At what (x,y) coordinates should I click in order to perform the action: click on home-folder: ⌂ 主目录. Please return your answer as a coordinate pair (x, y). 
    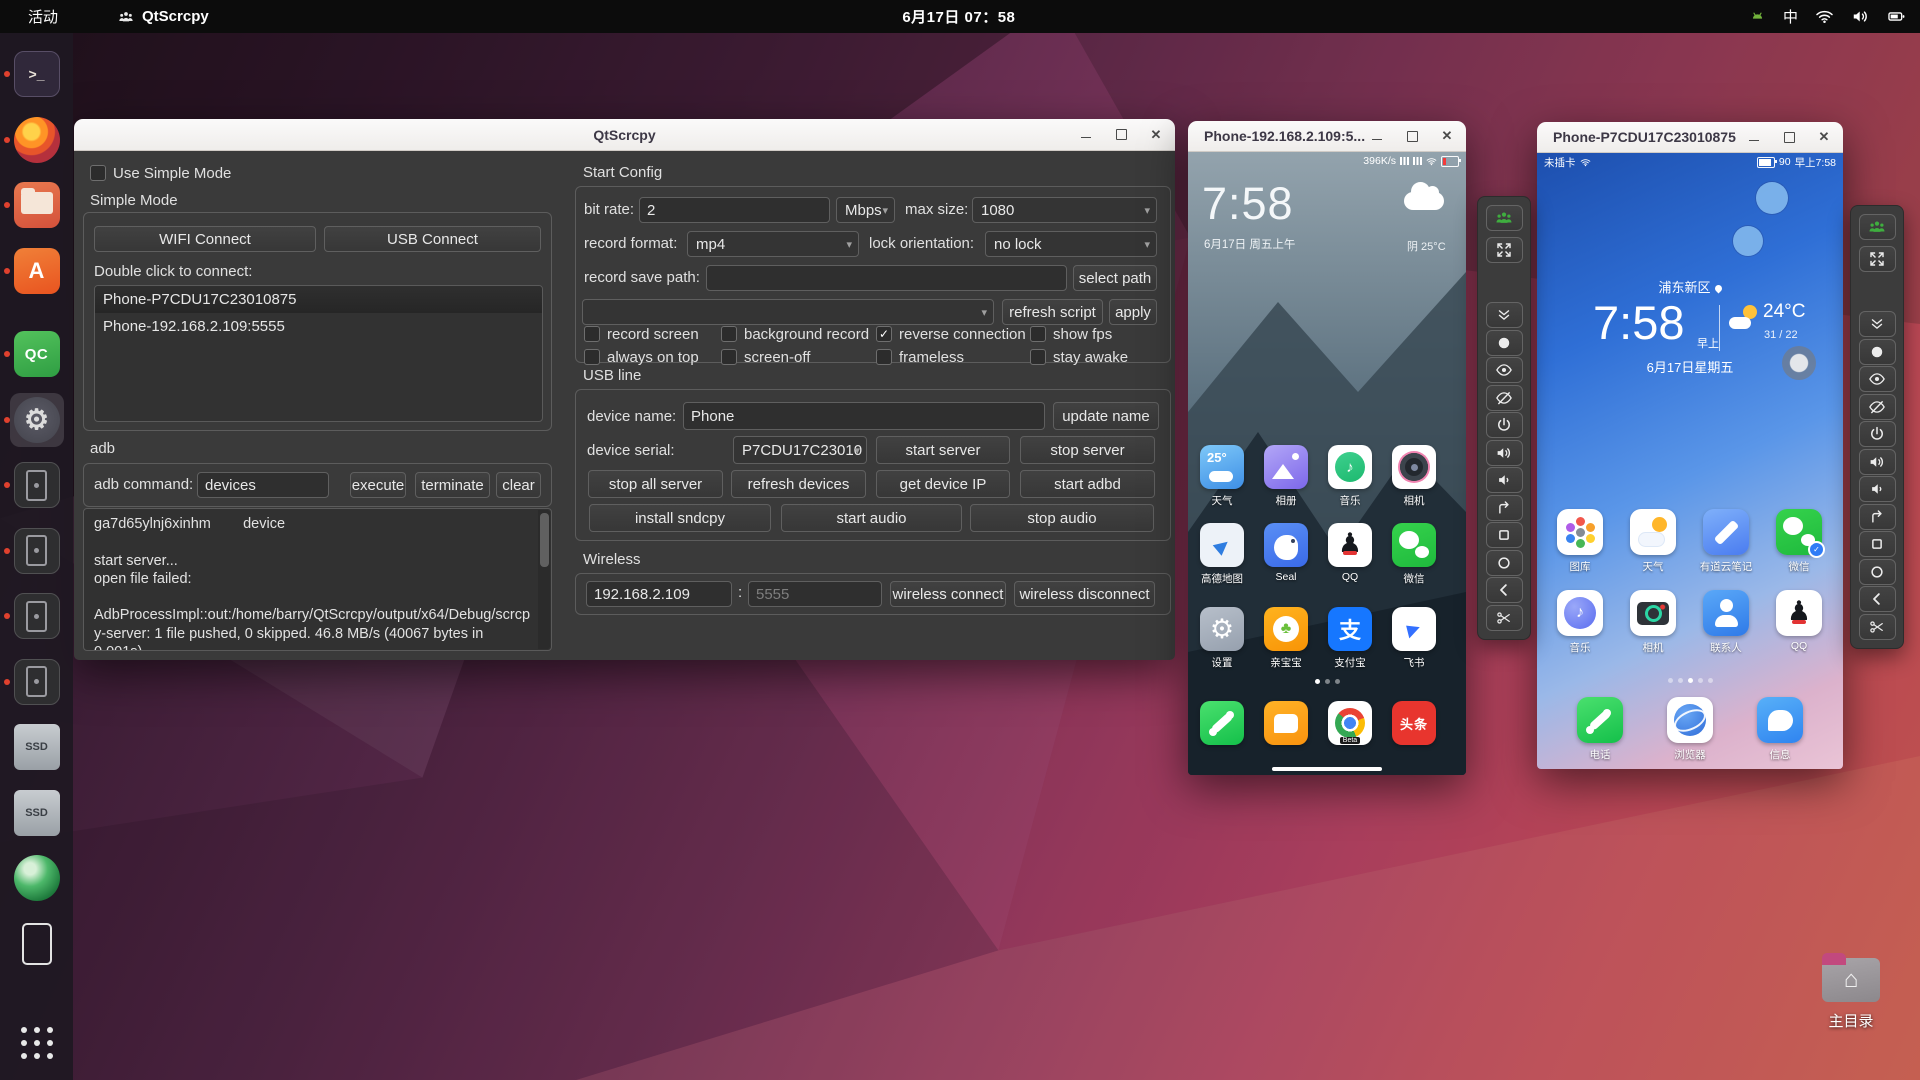
    Looking at the image, I should click on (1851, 992).